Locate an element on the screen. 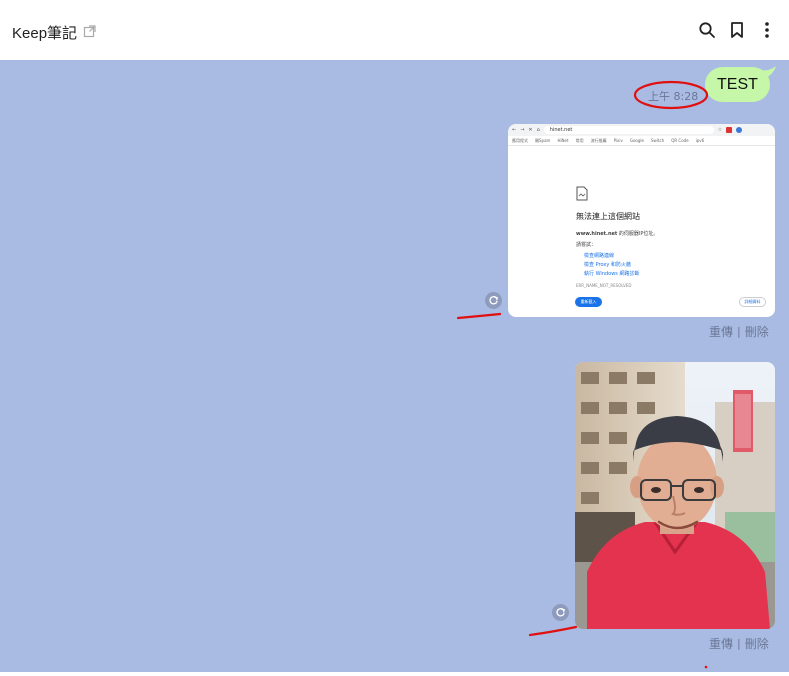 Image resolution: width=789 pixels, height=676 pixels. suggestion-list: 檢查網路連線 檢查 Proxy 和防火牆 執行 Windows 網路診斷 is located at coordinates (675, 264).